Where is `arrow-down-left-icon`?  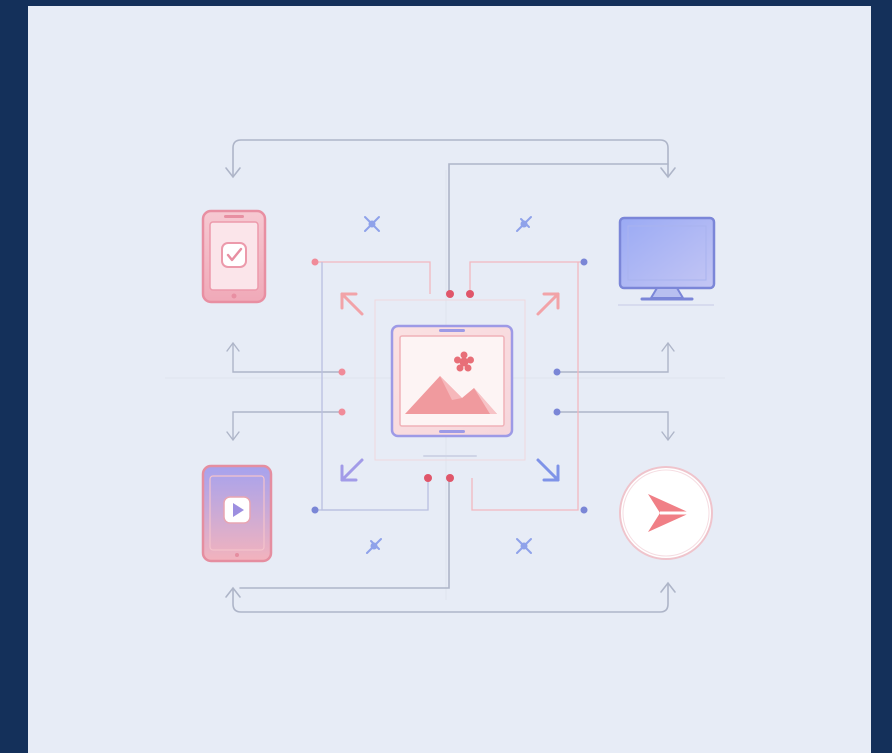 arrow-down-left-icon is located at coordinates (352, 470).